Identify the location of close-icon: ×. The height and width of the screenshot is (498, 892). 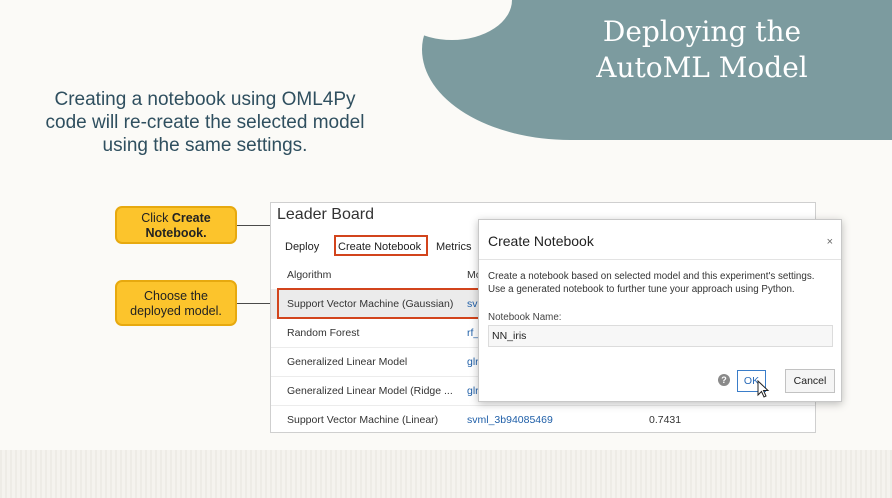
(830, 242).